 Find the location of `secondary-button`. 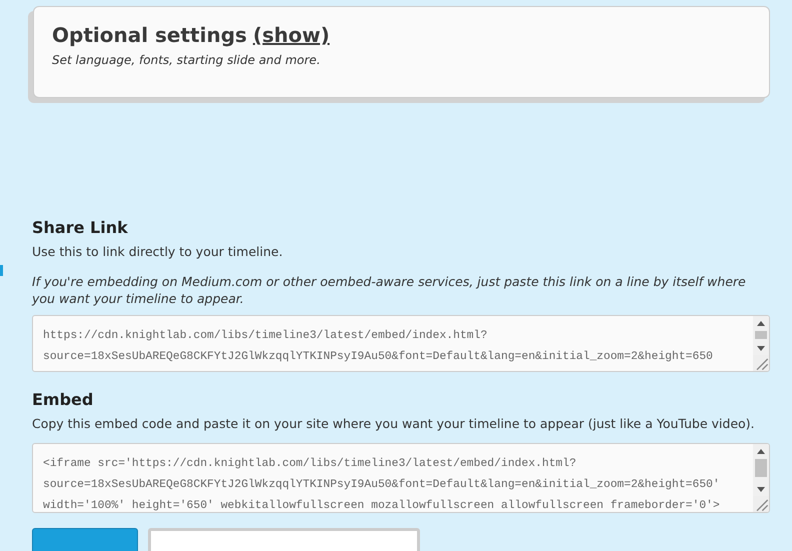

secondary-button is located at coordinates (284, 539).